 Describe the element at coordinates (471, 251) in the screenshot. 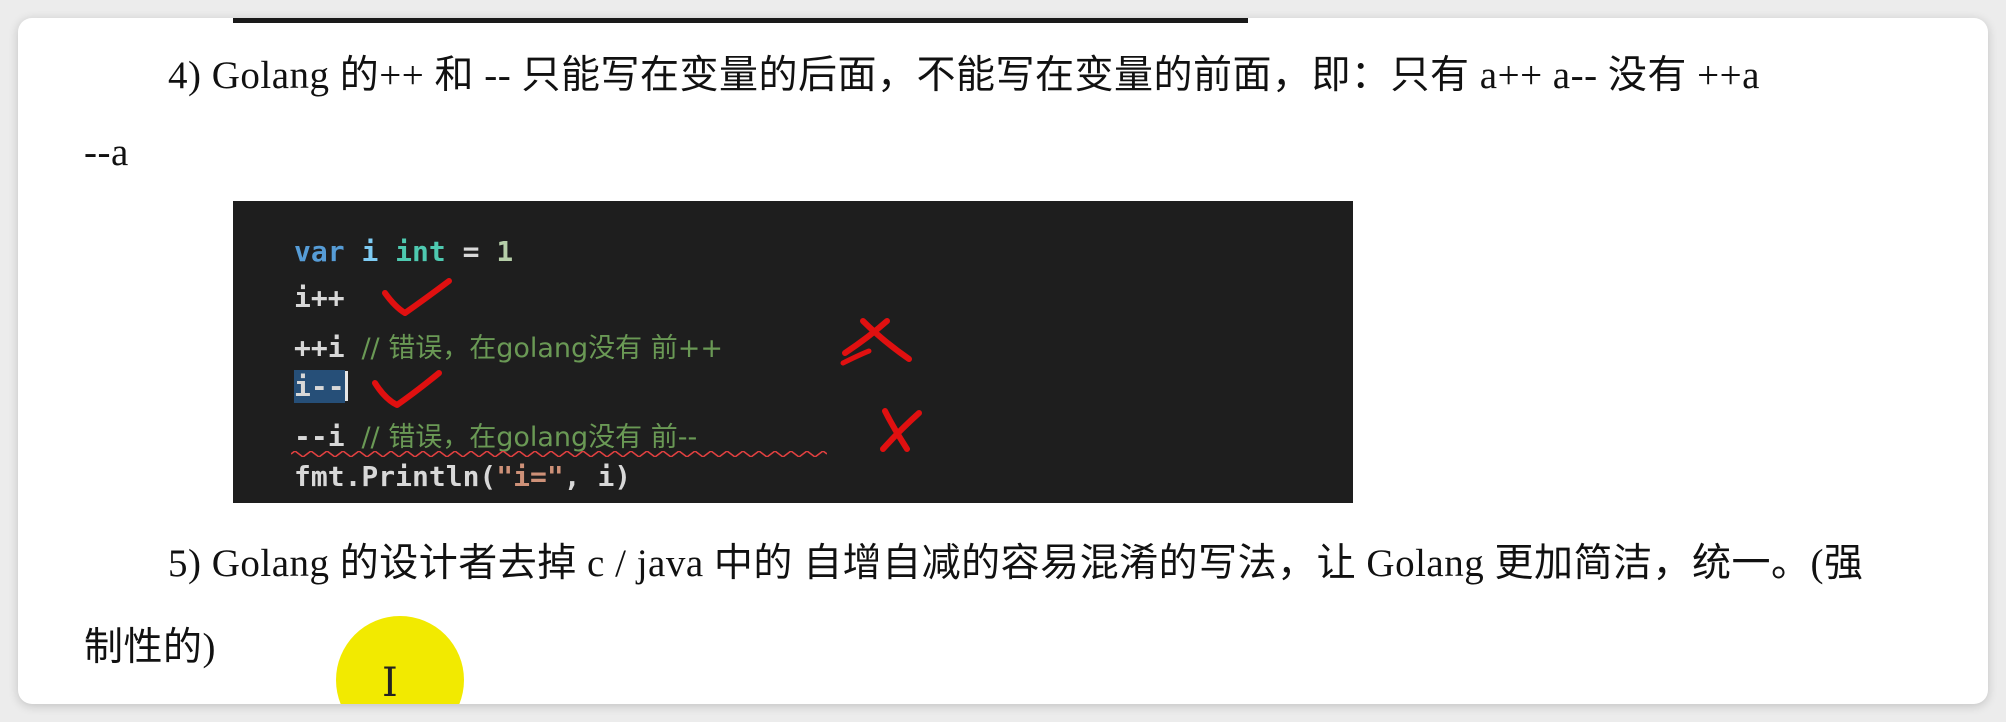

I see `code-assign-op: =` at that location.